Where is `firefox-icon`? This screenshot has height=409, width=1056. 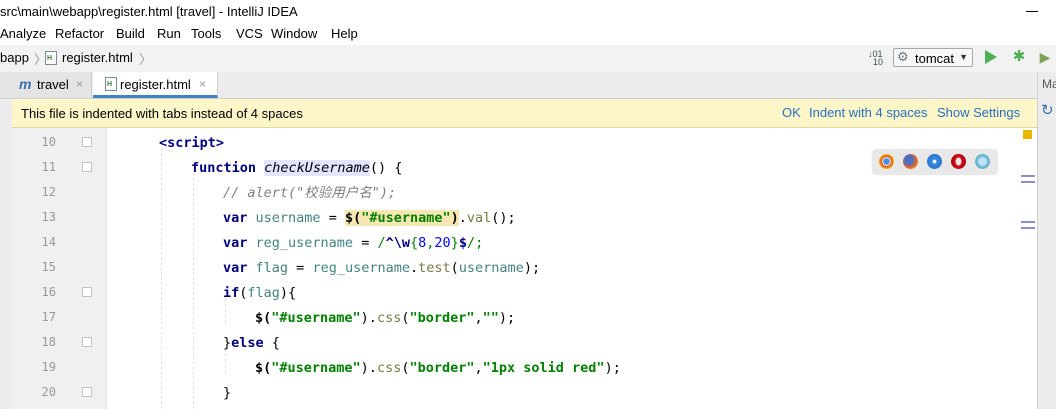
firefox-icon is located at coordinates (910, 161).